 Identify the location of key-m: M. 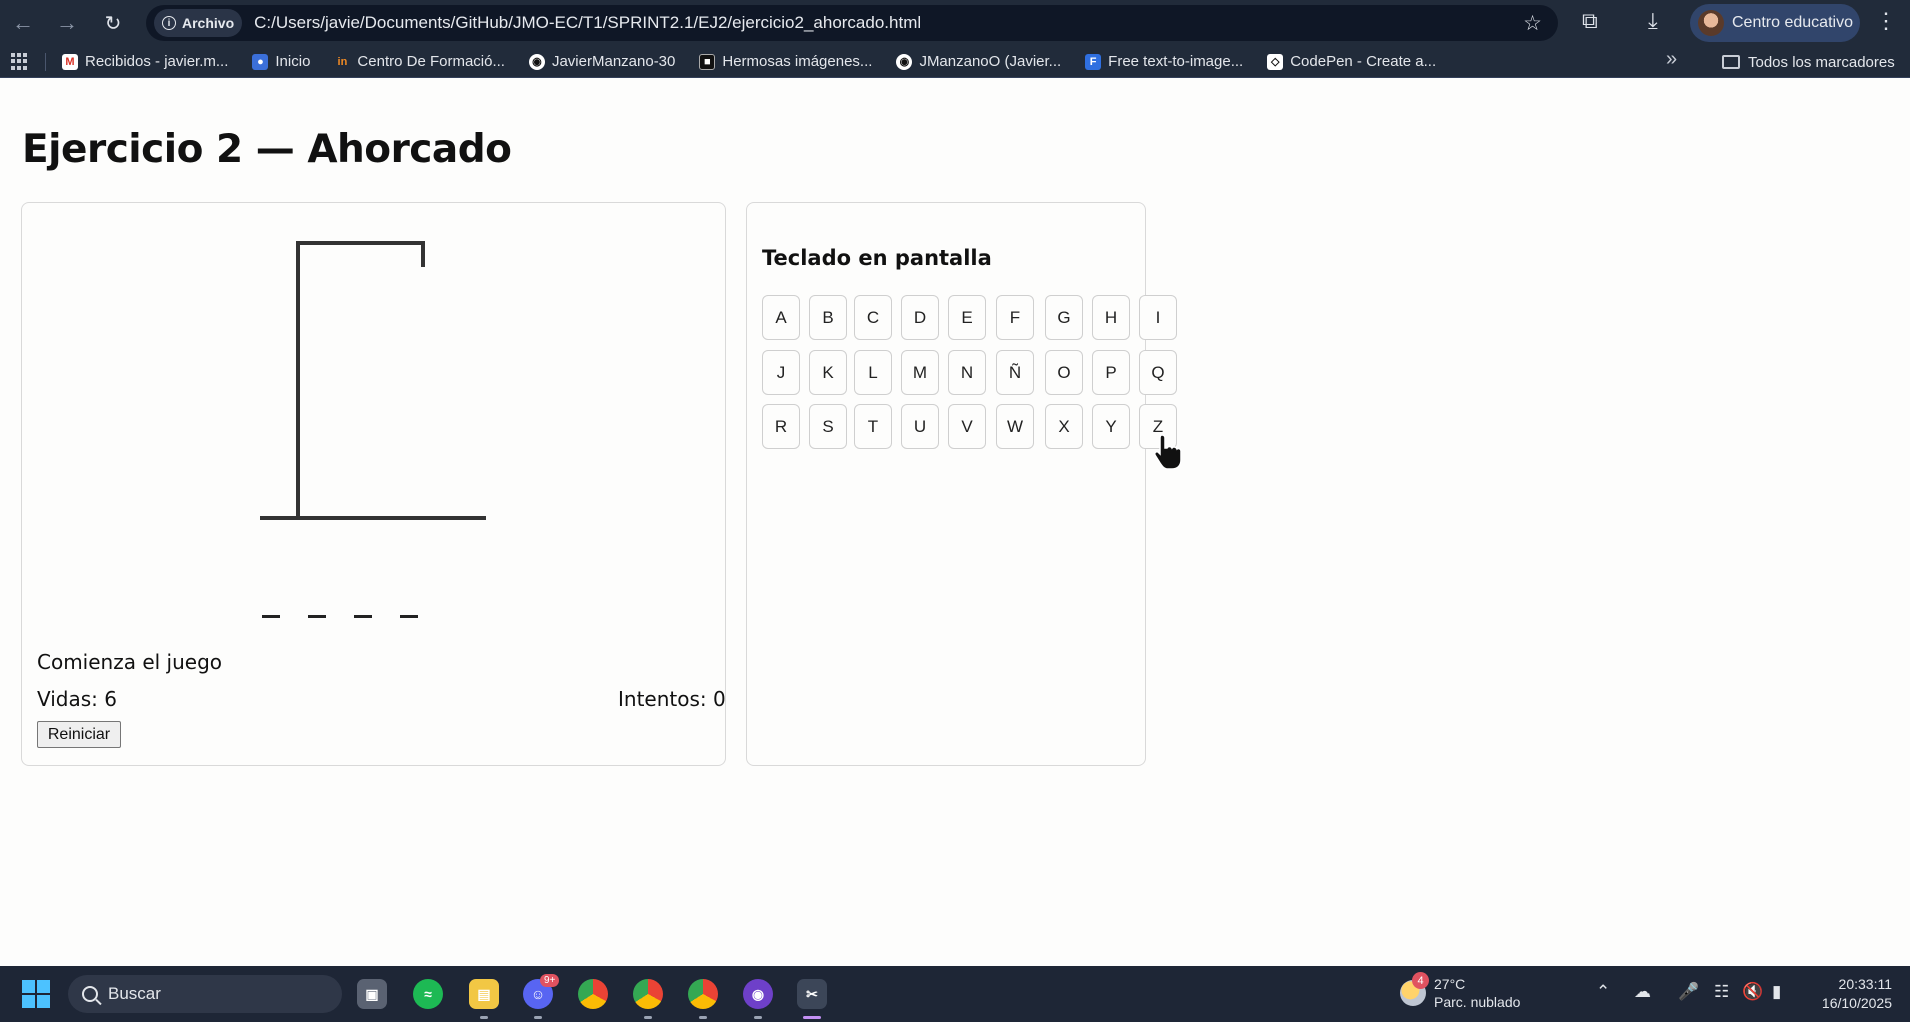
(920, 372).